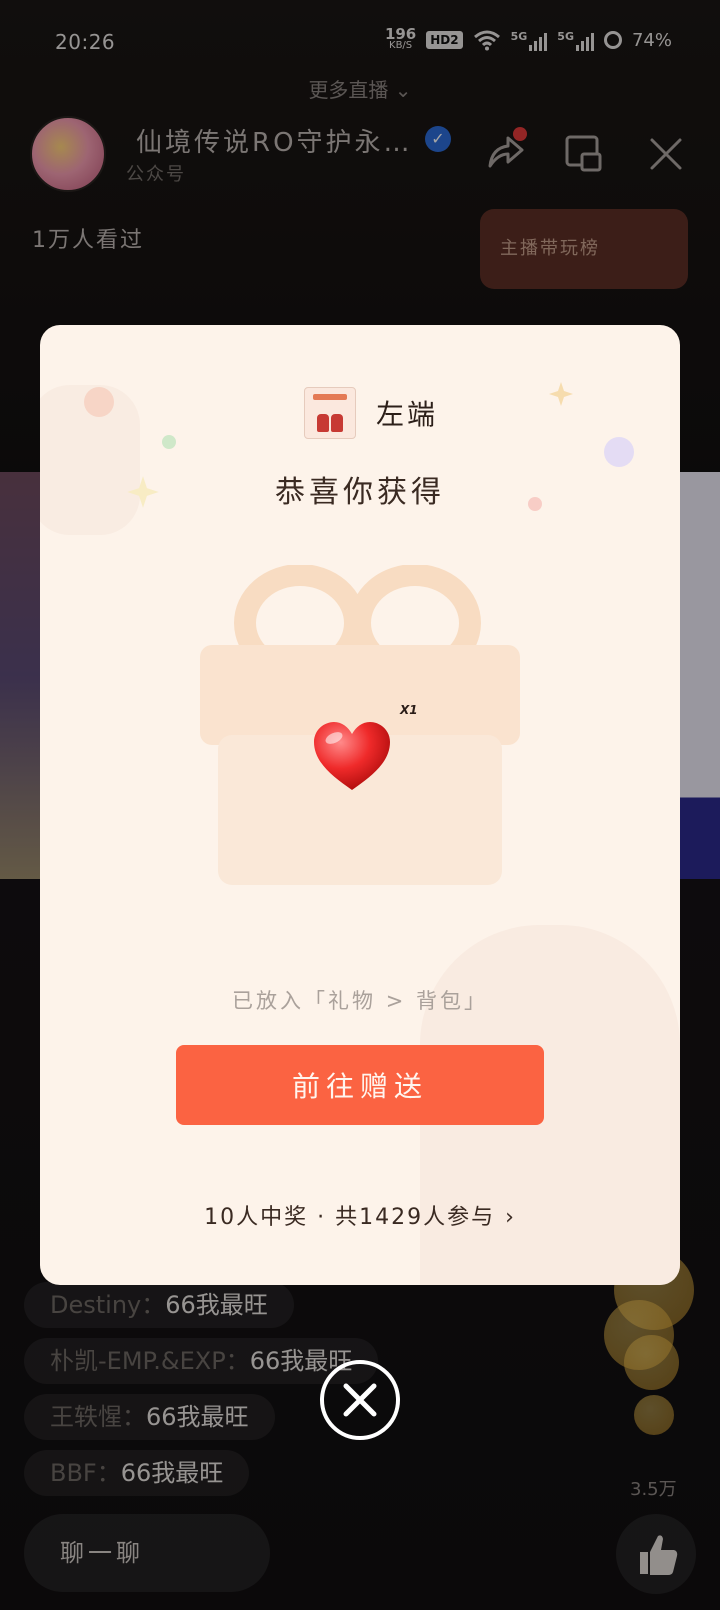 This screenshot has height=1610, width=720. What do you see at coordinates (407, 414) in the screenshot?
I see `sponsor-name: 左端` at bounding box center [407, 414].